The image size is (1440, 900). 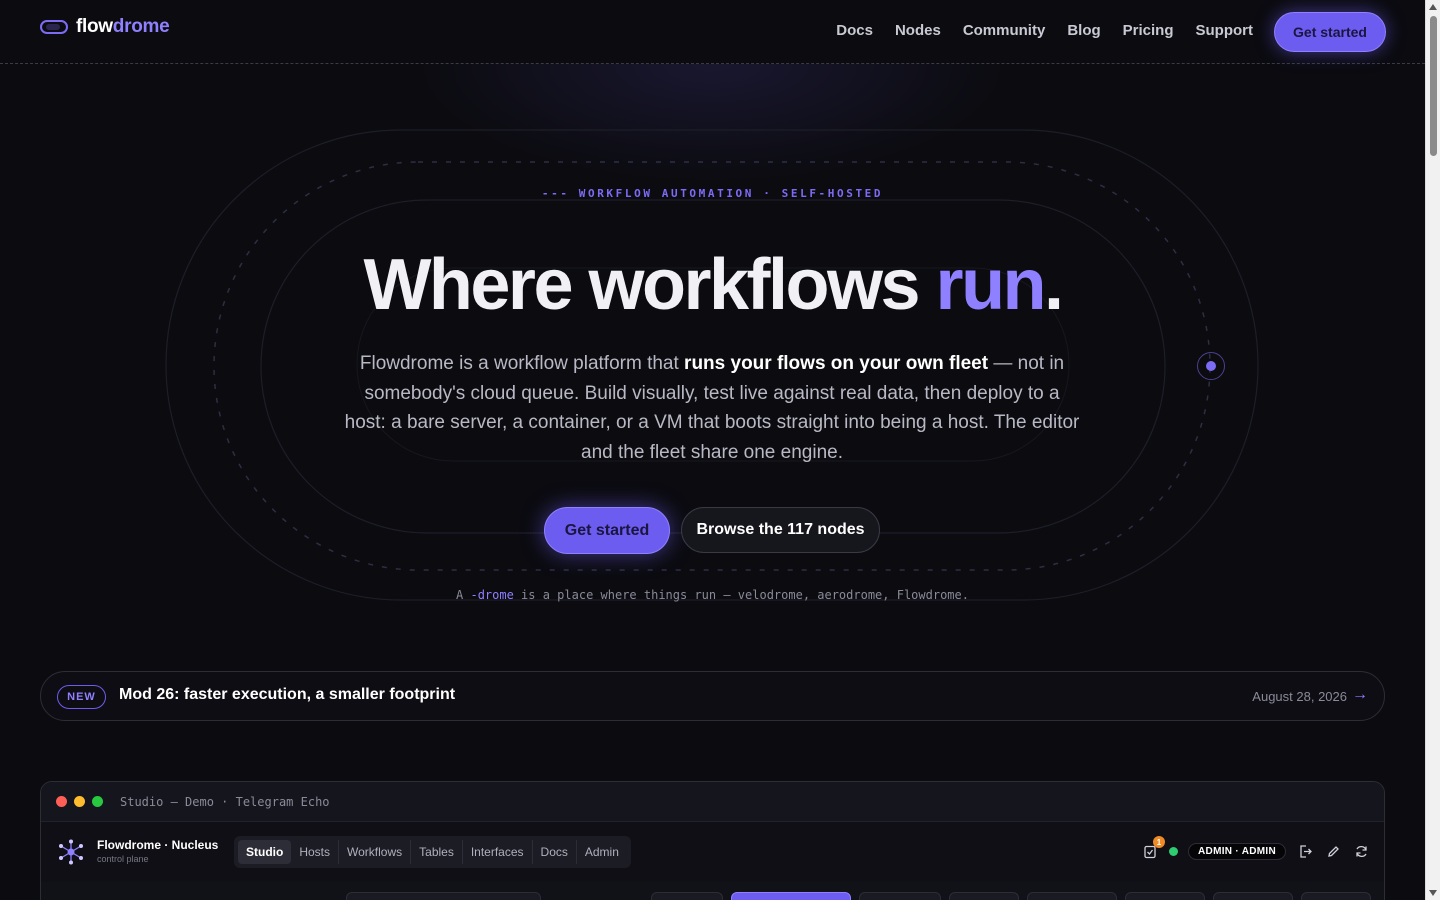 I want to click on brand-subtitle: control plane, so click(x=123, y=859).